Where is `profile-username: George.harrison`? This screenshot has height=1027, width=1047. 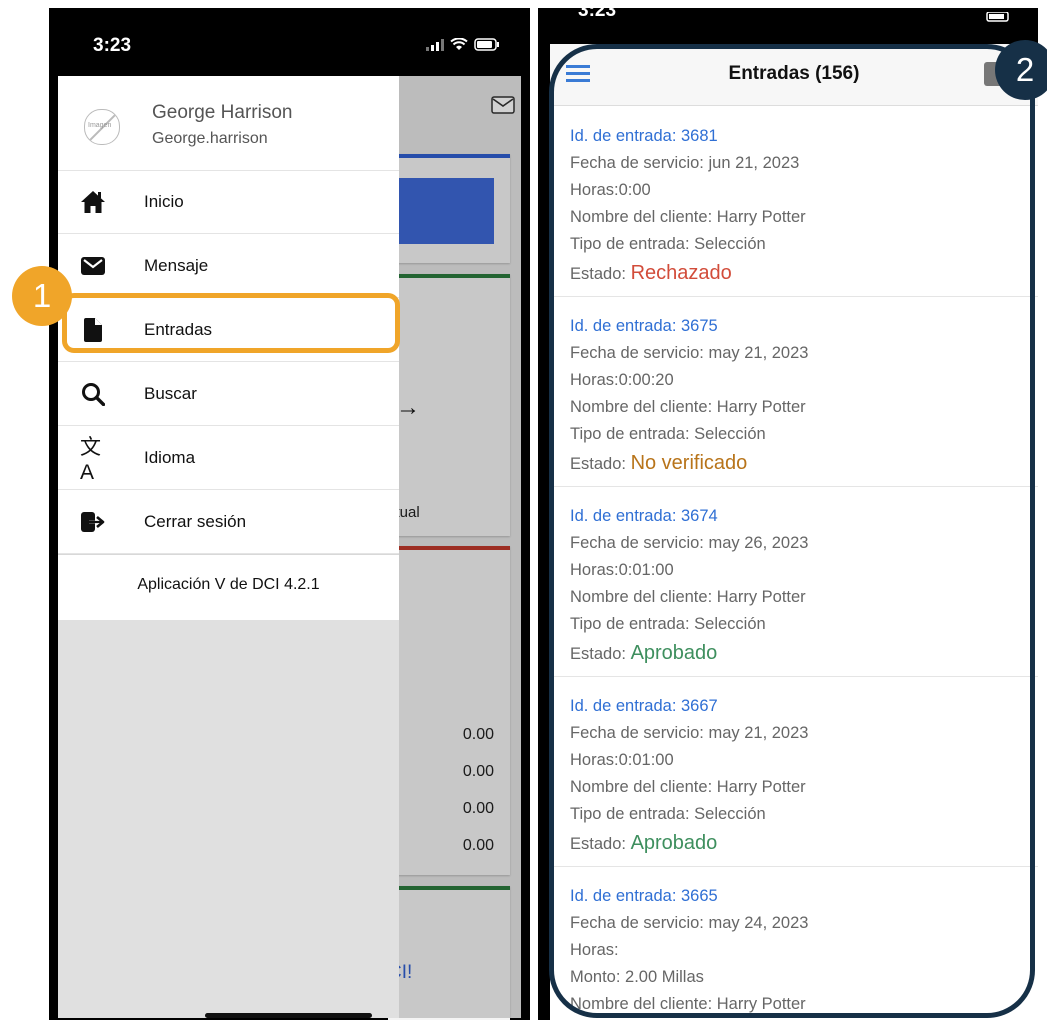
profile-username: George.harrison is located at coordinates (210, 138).